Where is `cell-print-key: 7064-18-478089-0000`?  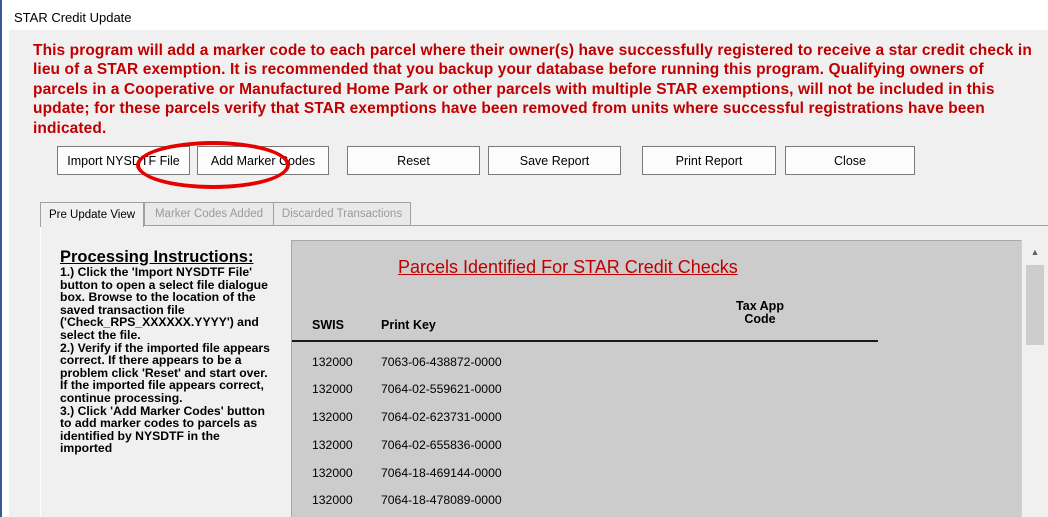
cell-print-key: 7064-18-478089-0000 is located at coordinates (441, 500).